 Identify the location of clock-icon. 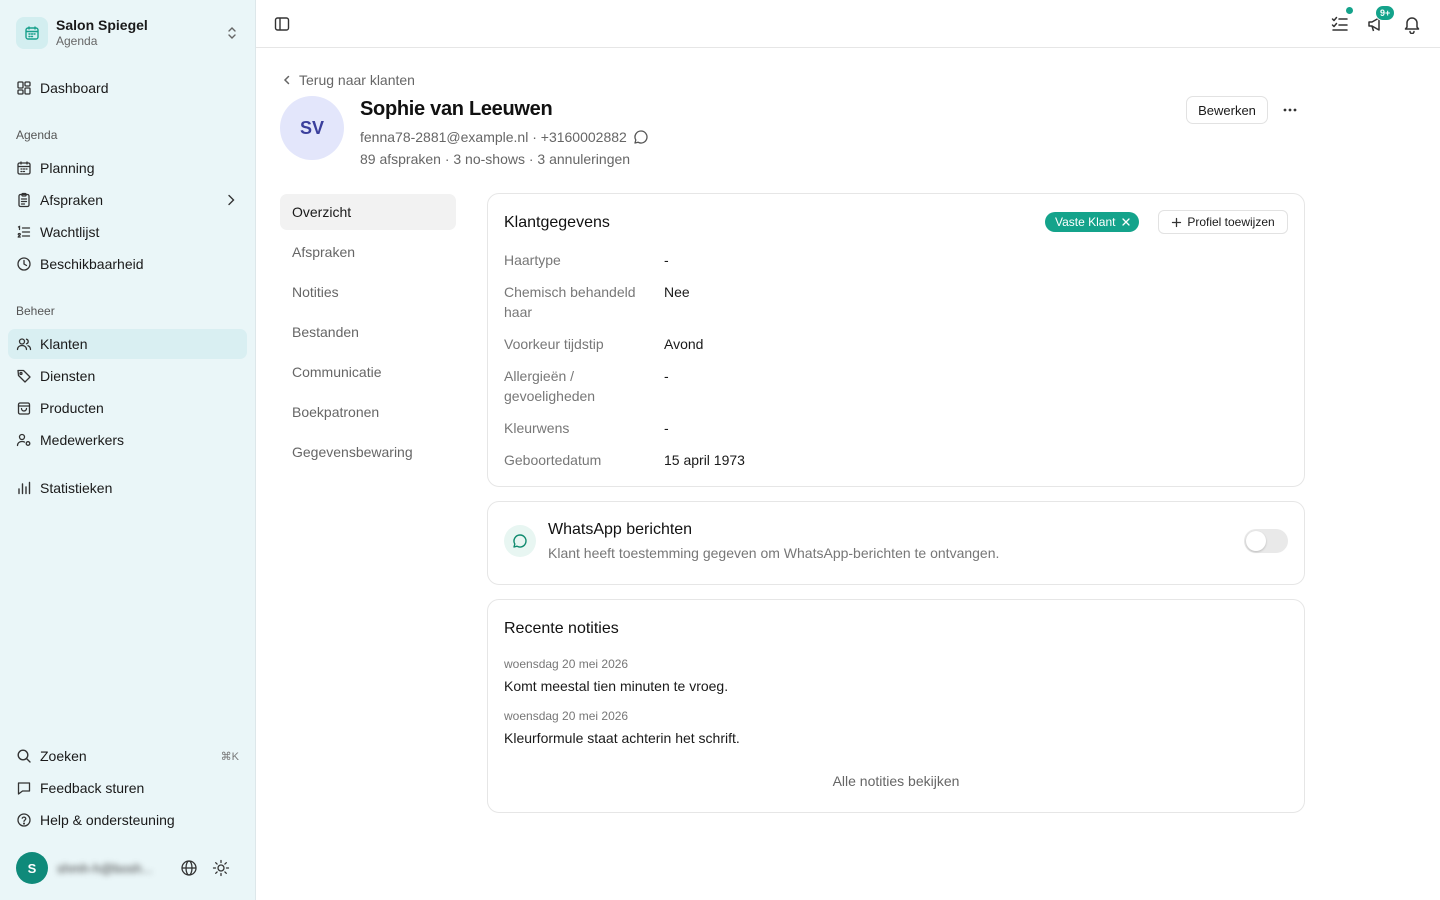
(24, 264).